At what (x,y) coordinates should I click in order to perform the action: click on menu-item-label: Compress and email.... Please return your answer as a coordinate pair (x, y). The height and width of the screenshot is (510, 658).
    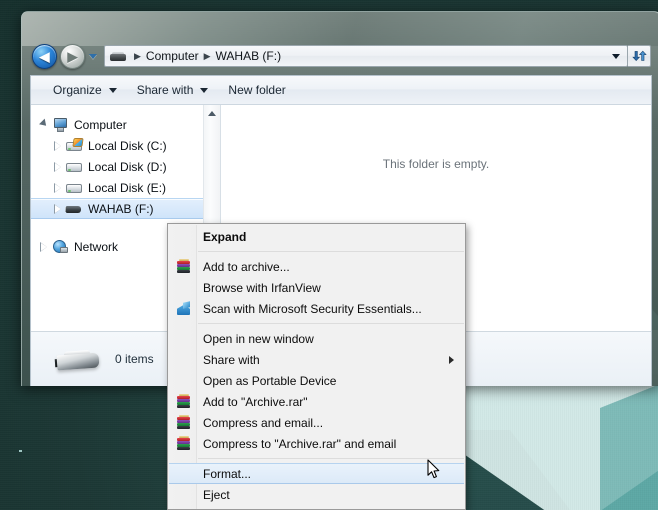
    Looking at the image, I should click on (263, 422).